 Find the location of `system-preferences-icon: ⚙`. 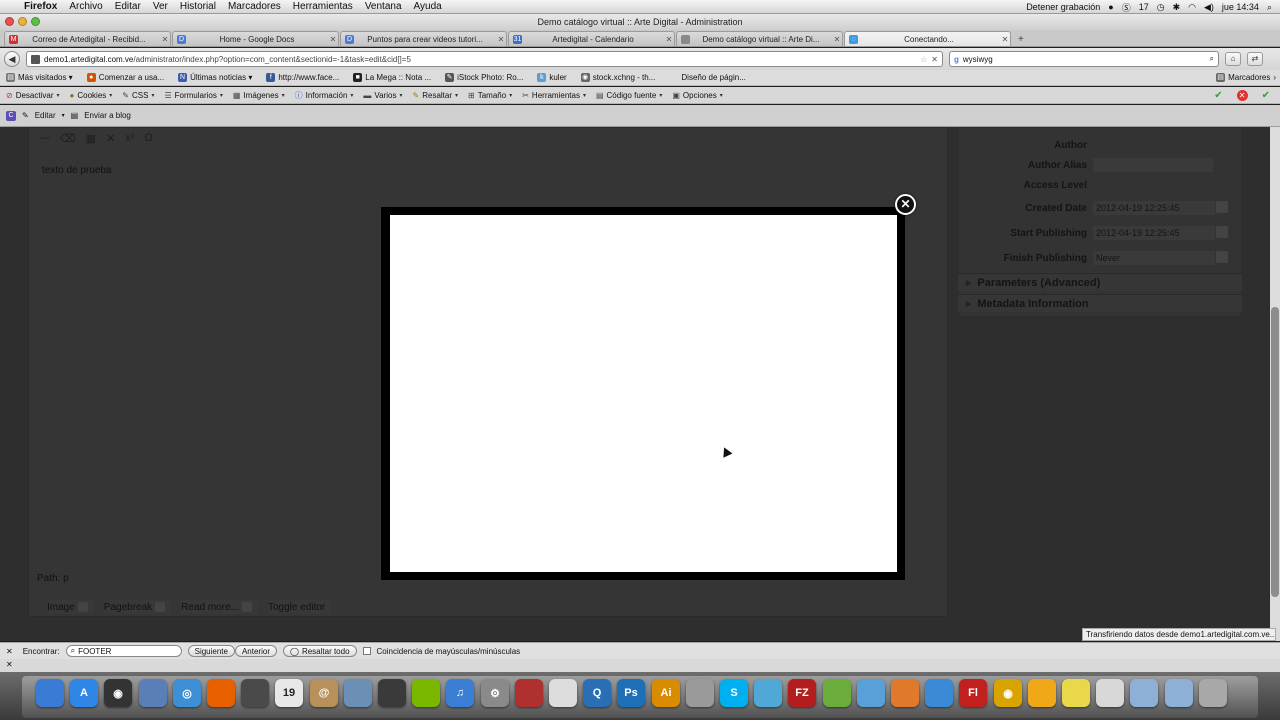

system-preferences-icon: ⚙ is located at coordinates (495, 693).